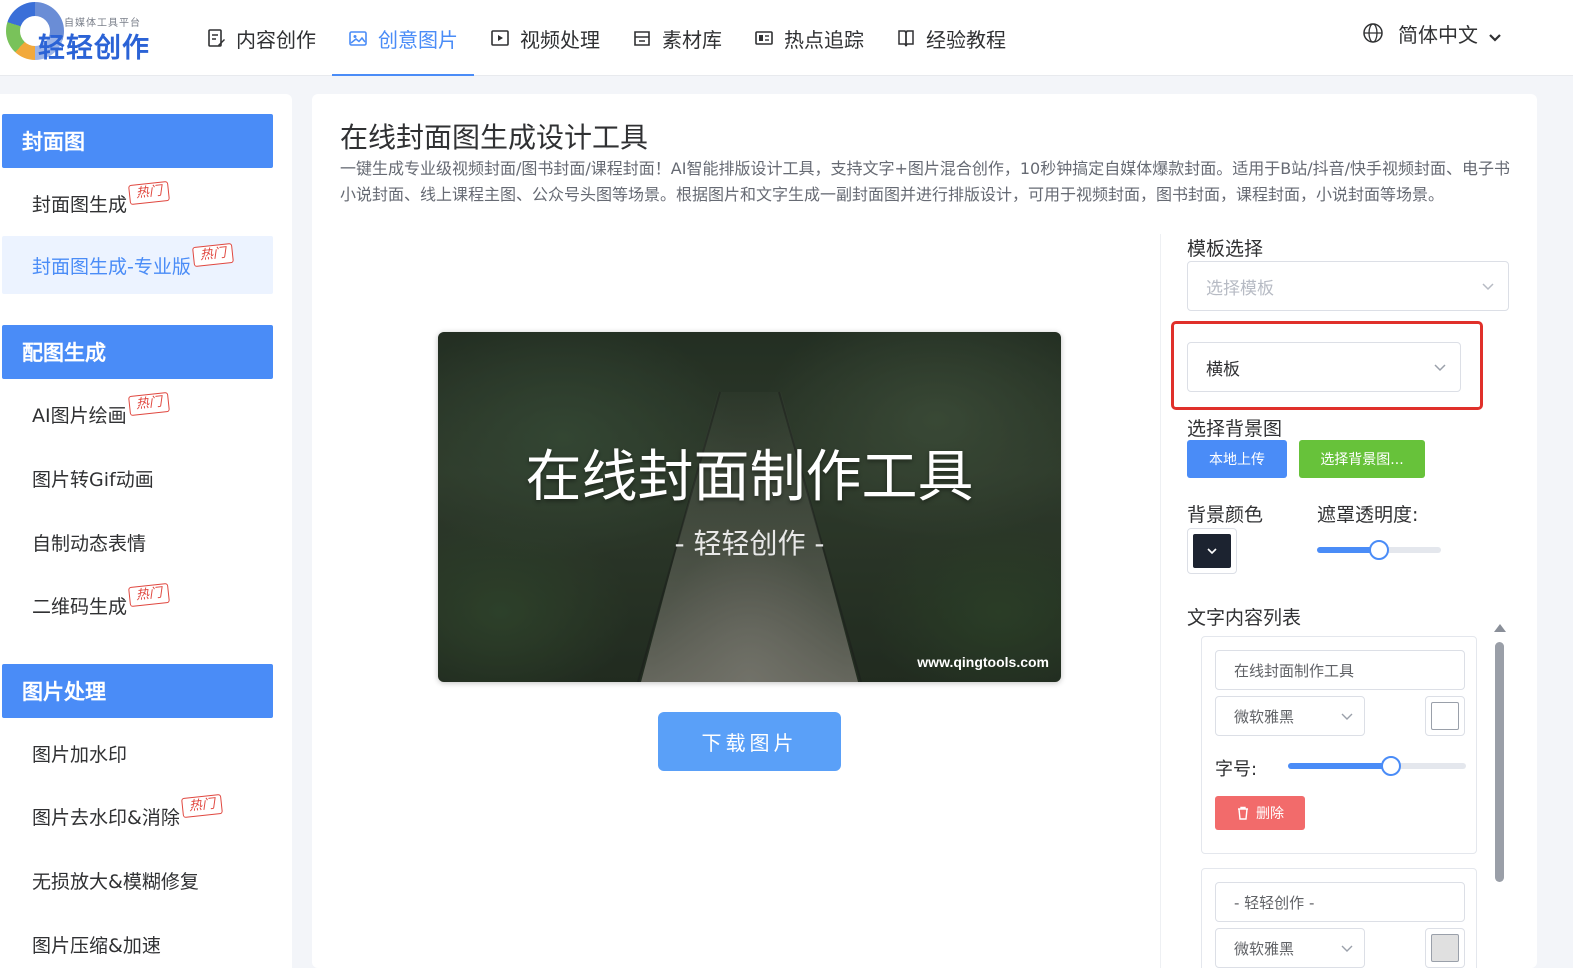 This screenshot has height=968, width=1573. I want to click on local-upload-button: 本地上传, so click(1237, 459).